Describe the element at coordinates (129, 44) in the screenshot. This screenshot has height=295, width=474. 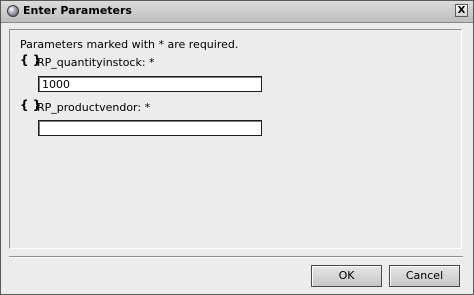
I see `required-note: Parameters marked with * are required.` at that location.